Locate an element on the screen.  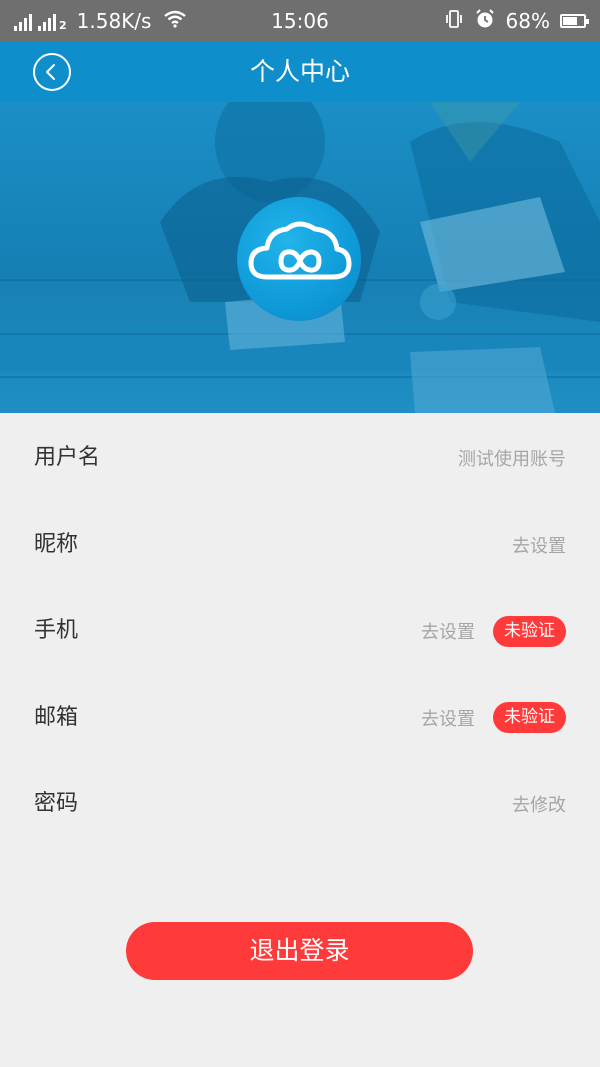
battery-level is located at coordinates (570, 21).